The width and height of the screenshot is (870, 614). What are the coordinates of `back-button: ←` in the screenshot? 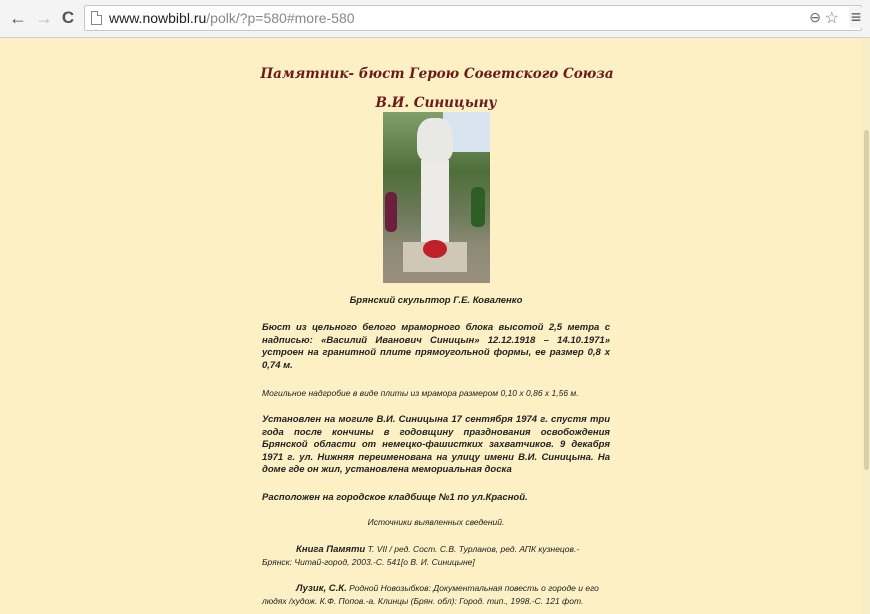 It's located at (18, 18).